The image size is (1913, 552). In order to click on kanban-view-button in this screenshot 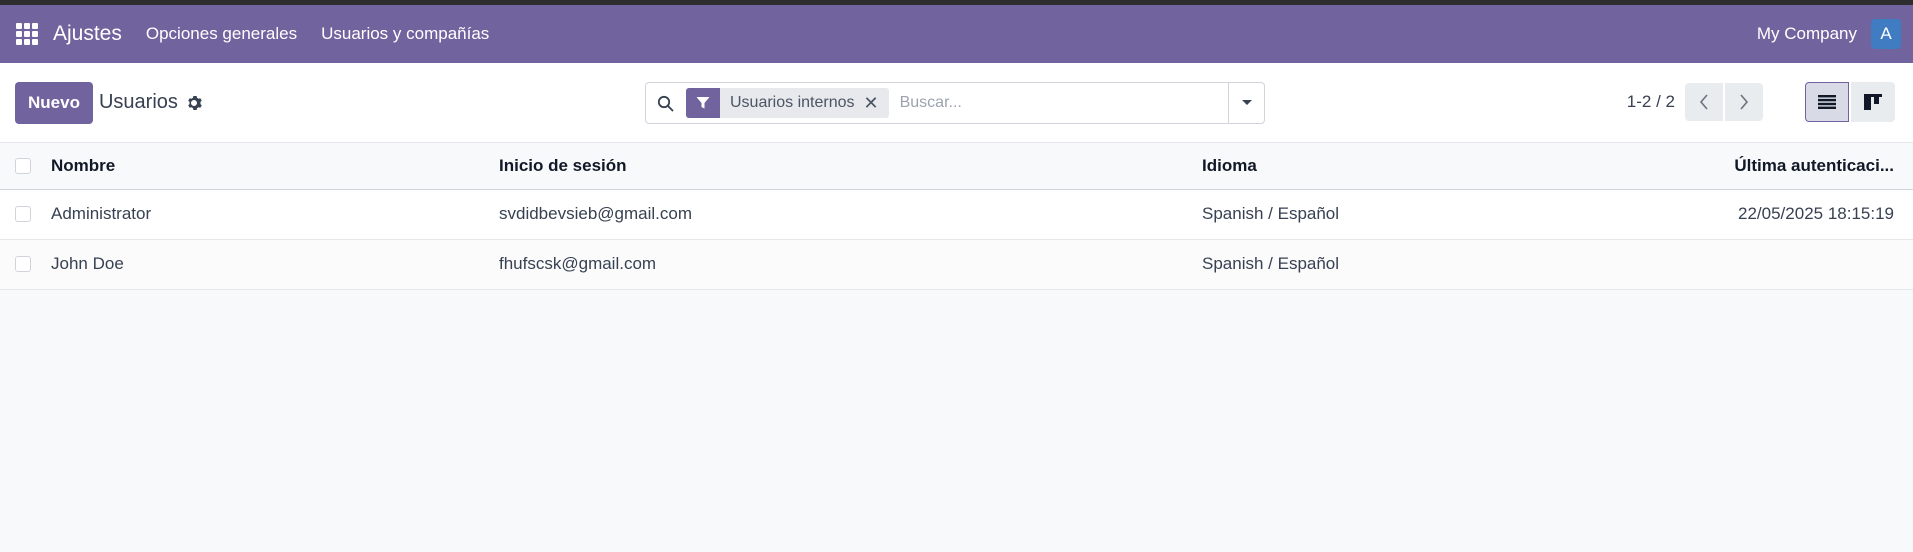, I will do `click(1873, 102)`.